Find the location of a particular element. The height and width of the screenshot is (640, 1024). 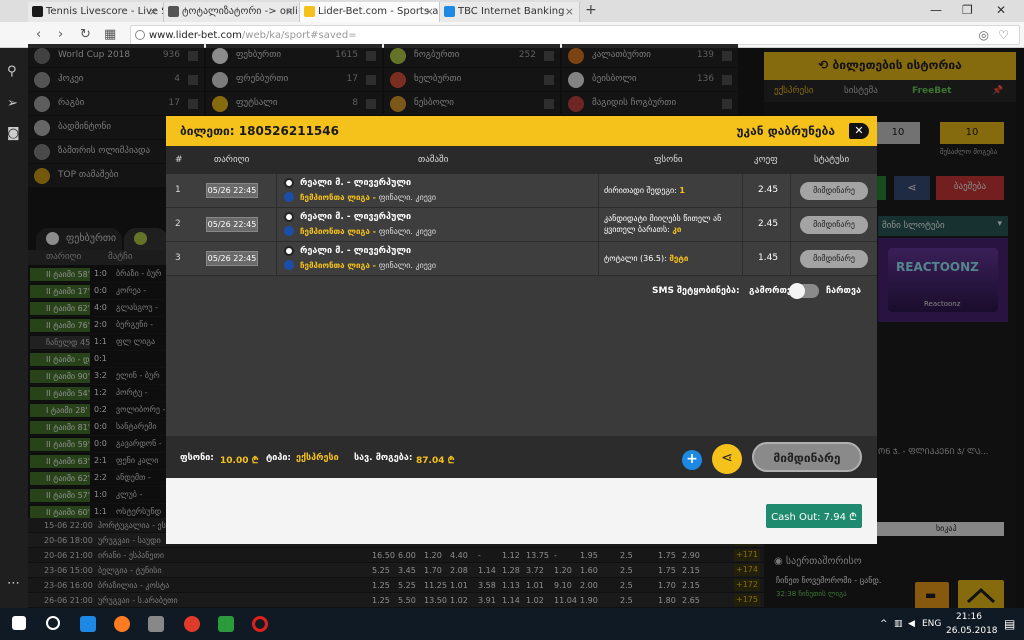

add-icon: + is located at coordinates (692, 460).